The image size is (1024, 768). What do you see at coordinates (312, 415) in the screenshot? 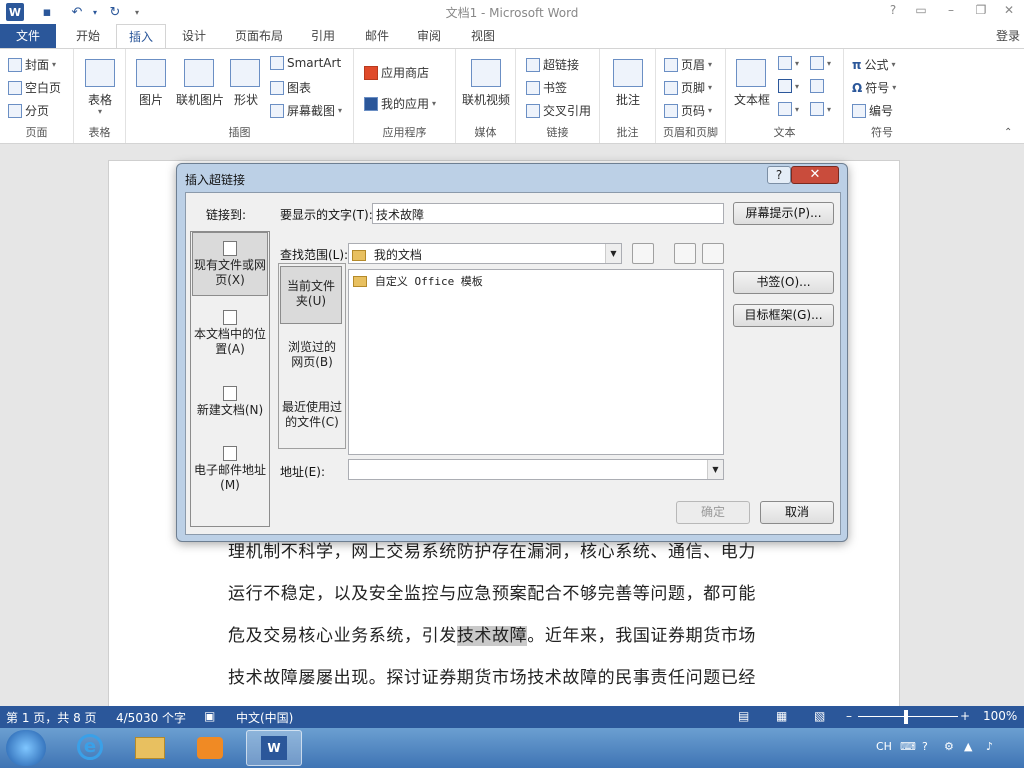
I see `recent-files-tab: 最近使用过 的文件(C)` at bounding box center [312, 415].